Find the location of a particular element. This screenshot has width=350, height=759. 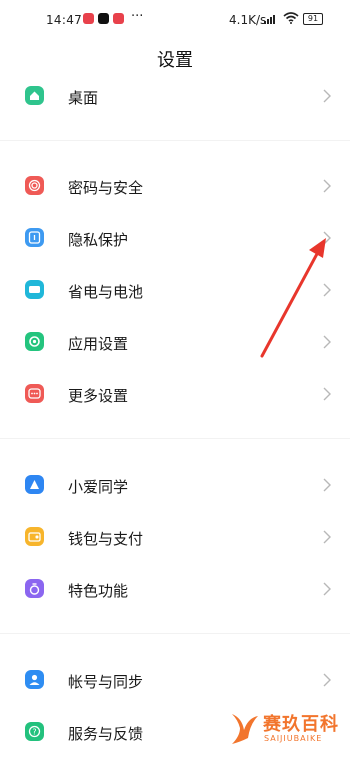

more-icon is located at coordinates (34, 393).